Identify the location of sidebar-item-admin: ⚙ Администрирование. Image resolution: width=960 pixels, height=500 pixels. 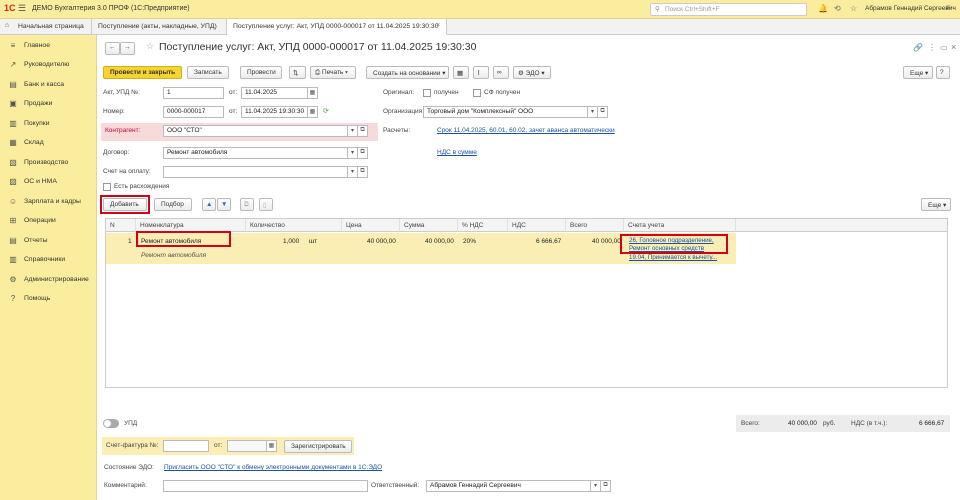
(48, 281).